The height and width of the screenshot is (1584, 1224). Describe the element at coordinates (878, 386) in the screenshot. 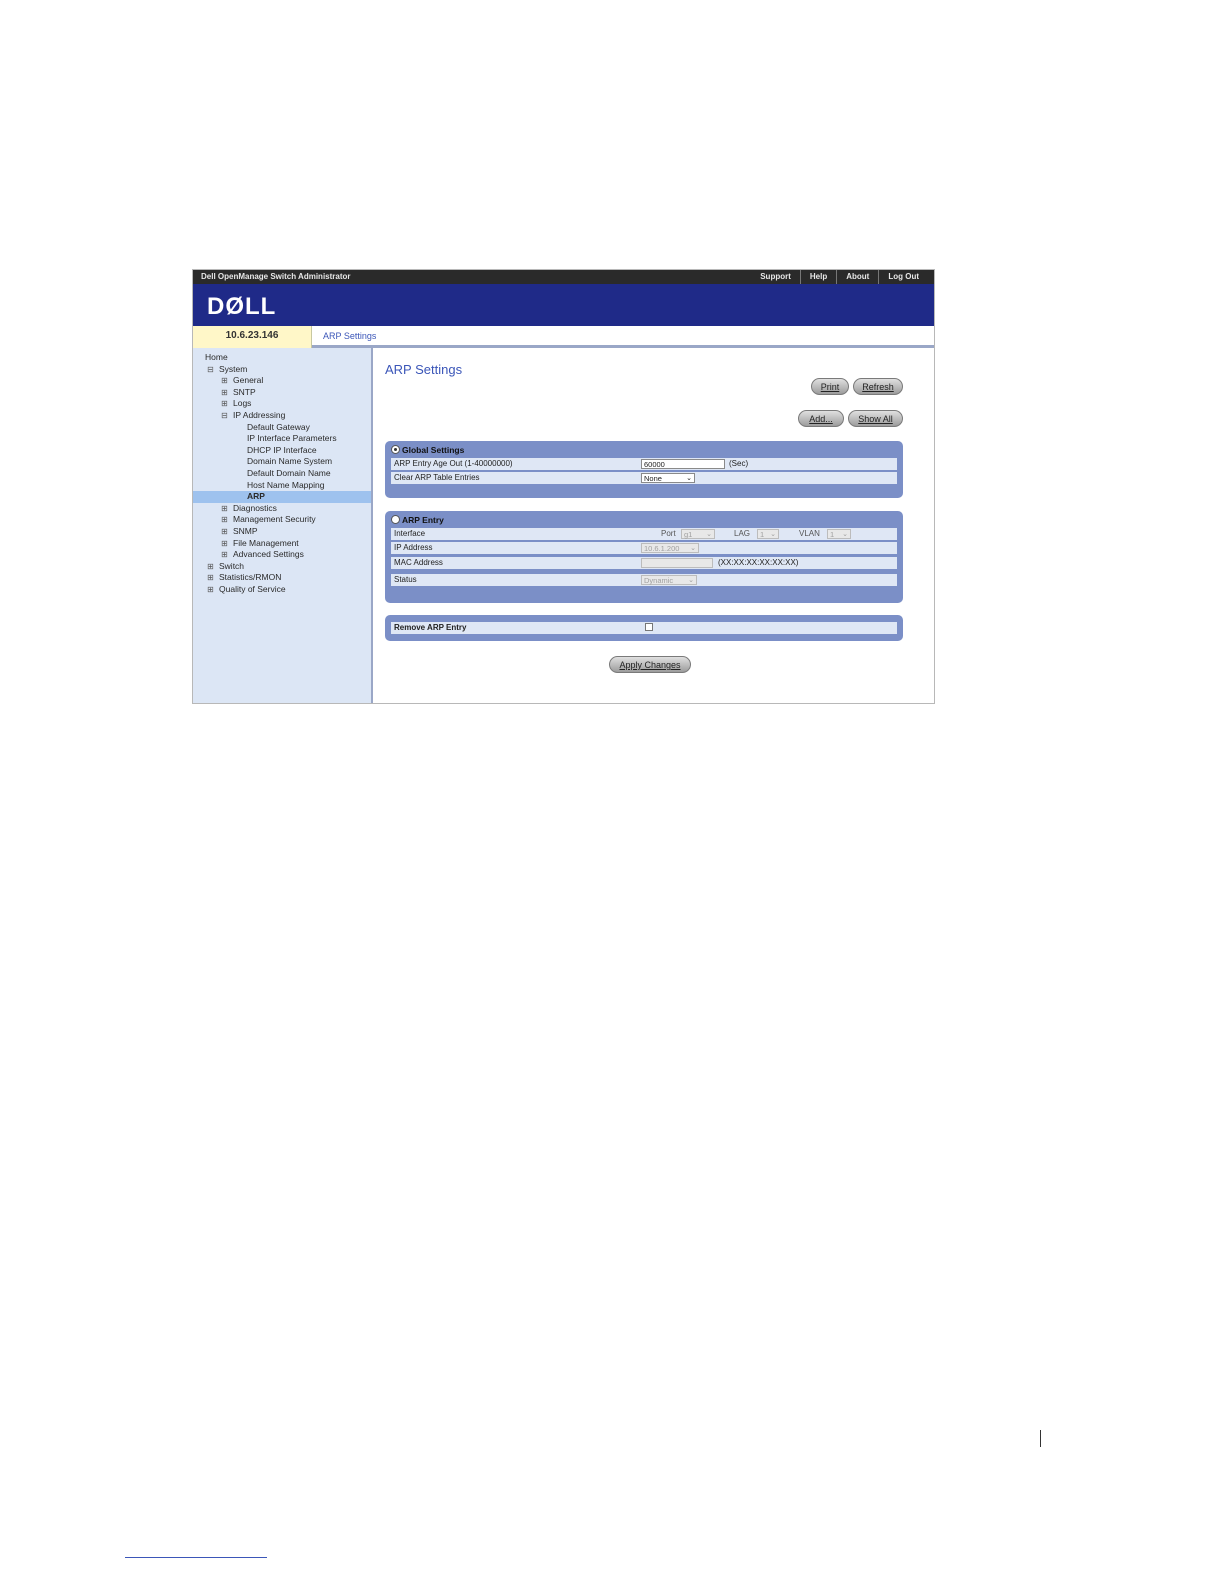

I see `refresh-button: Refresh` at that location.